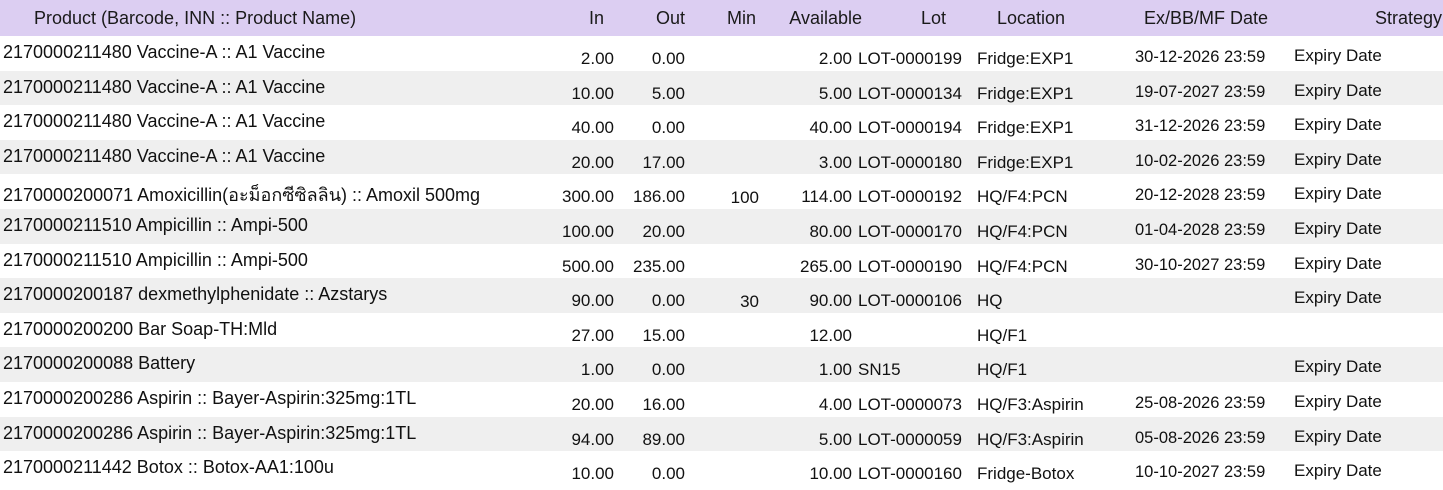 The image size is (1443, 490). I want to click on date-cell: 25-08-2026 23:59, so click(1200, 402).